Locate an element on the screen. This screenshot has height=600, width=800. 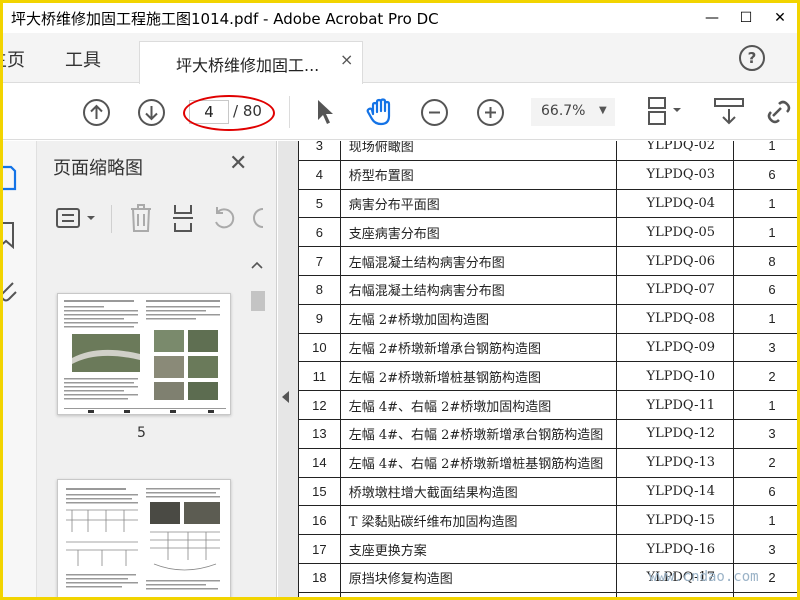
zoom-dropdown: 66.7% ▼ is located at coordinates (573, 112).